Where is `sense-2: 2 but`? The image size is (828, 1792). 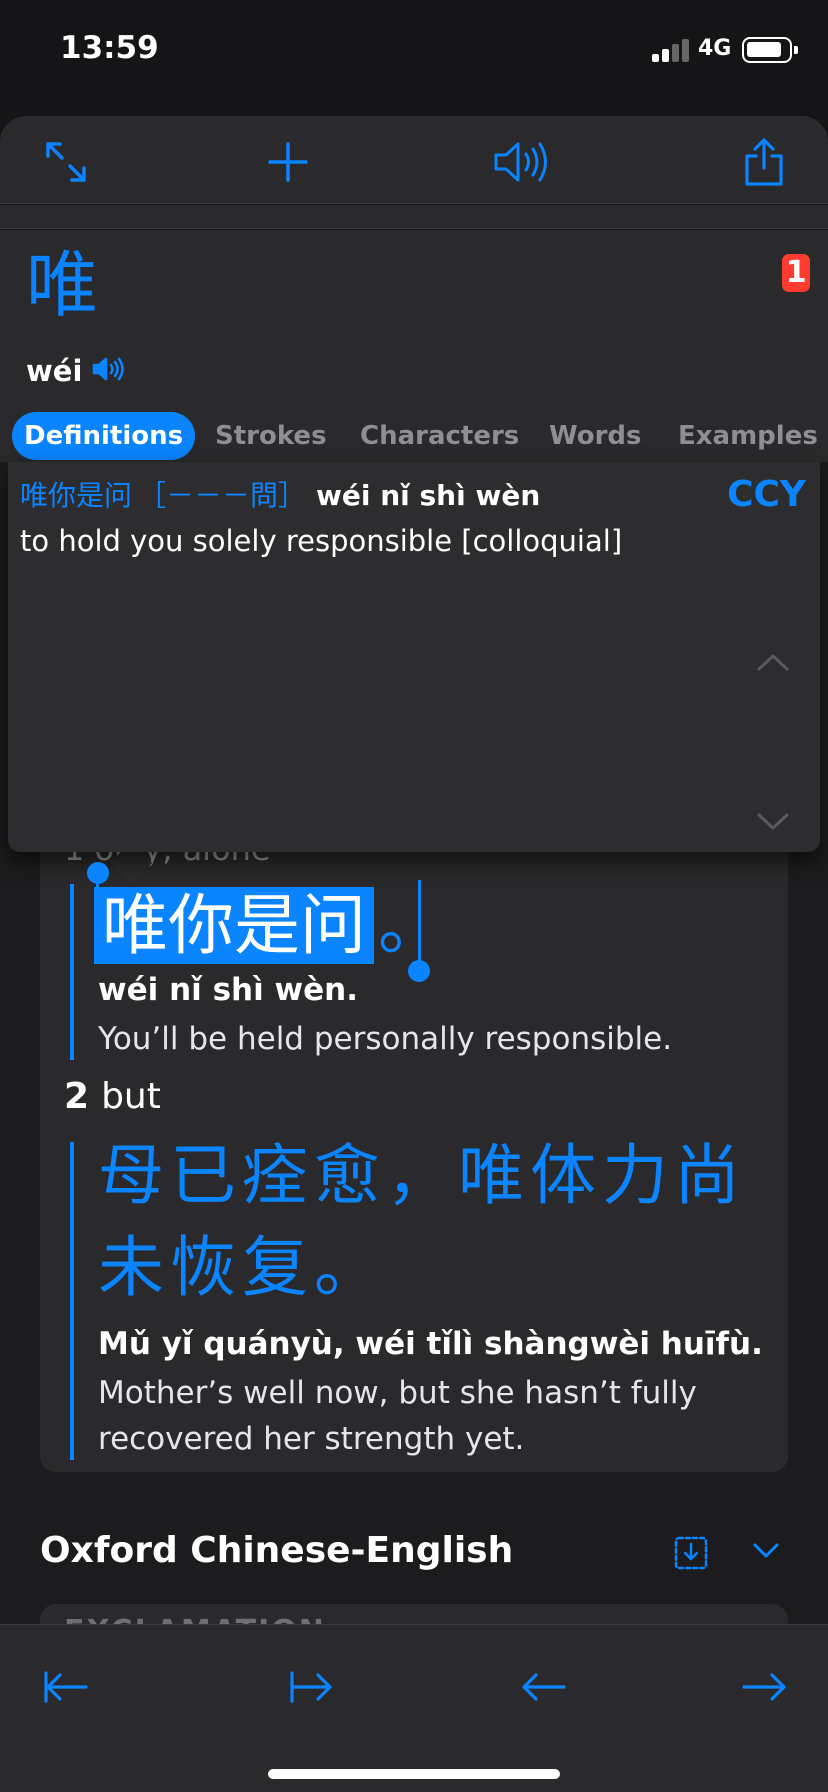 sense-2: 2 but is located at coordinates (112, 1096).